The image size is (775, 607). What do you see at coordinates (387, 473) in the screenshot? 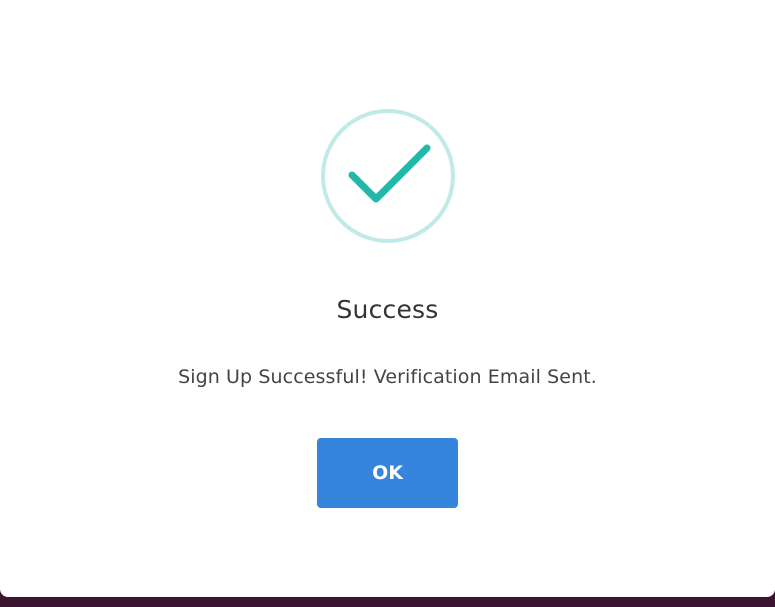
I see `ok-button: OK` at bounding box center [387, 473].